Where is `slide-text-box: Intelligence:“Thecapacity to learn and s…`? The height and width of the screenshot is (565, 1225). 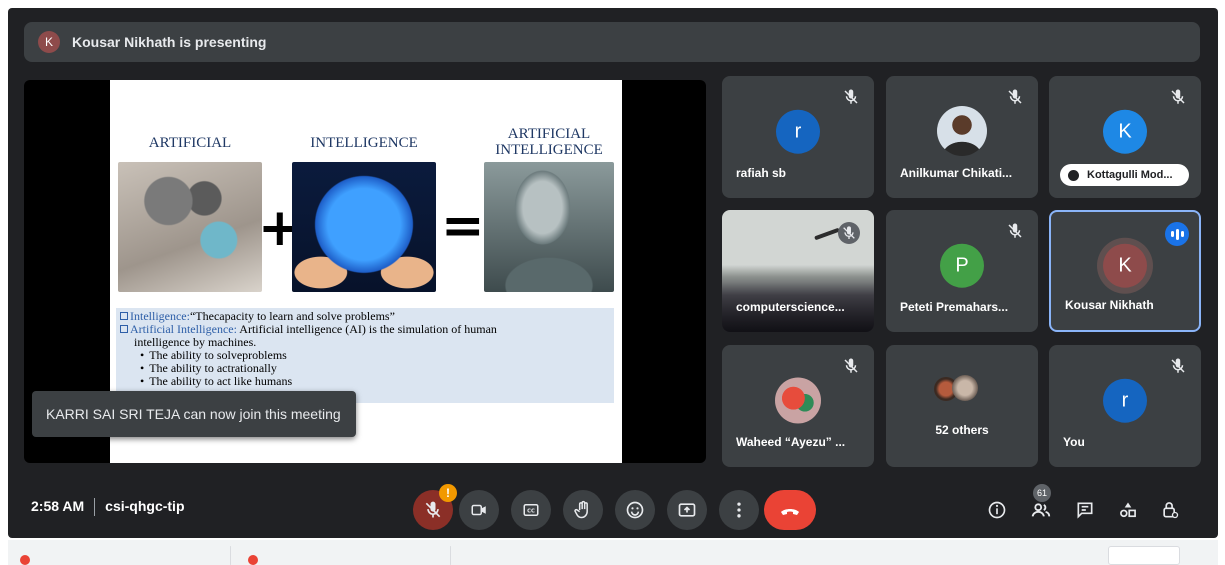 slide-text-box: Intelligence:“Thecapacity to learn and s… is located at coordinates (365, 355).